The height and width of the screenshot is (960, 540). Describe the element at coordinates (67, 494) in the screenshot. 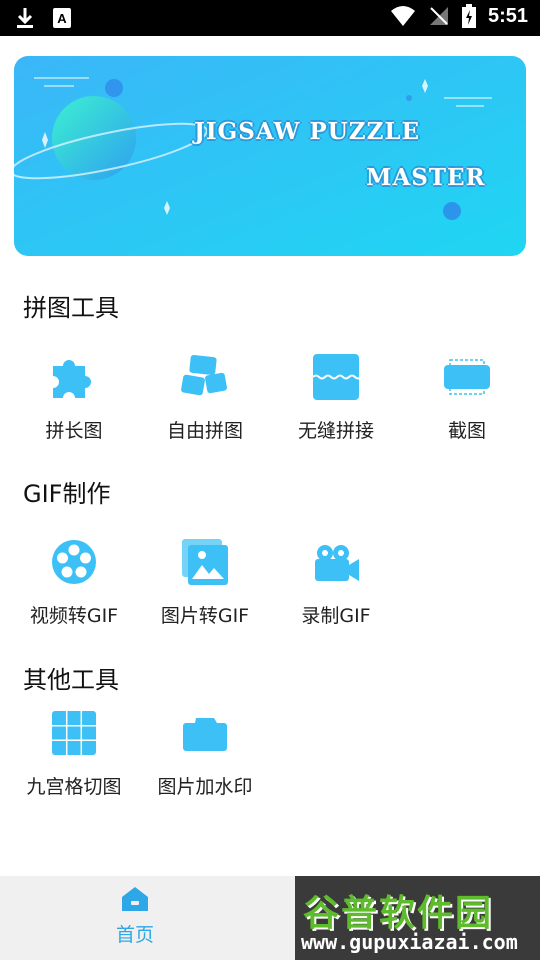

I see `section-title-gif: GIF制作` at that location.